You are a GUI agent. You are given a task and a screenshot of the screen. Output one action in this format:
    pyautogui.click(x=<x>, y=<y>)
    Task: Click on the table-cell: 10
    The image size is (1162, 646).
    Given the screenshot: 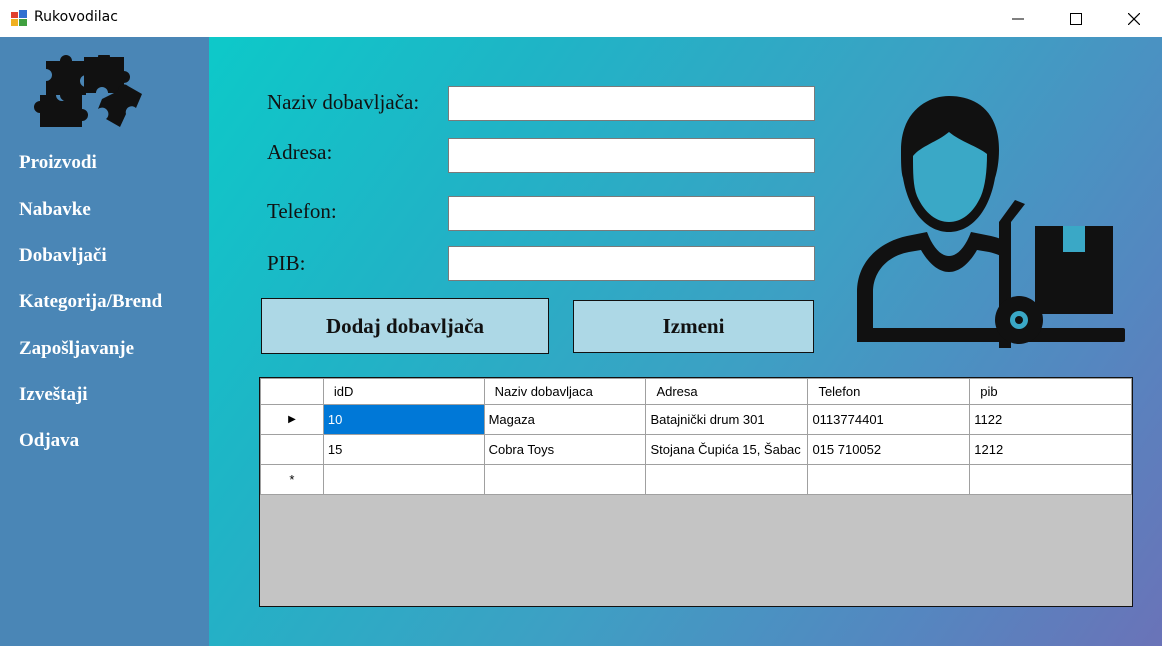 What is the action you would take?
    pyautogui.click(x=403, y=419)
    